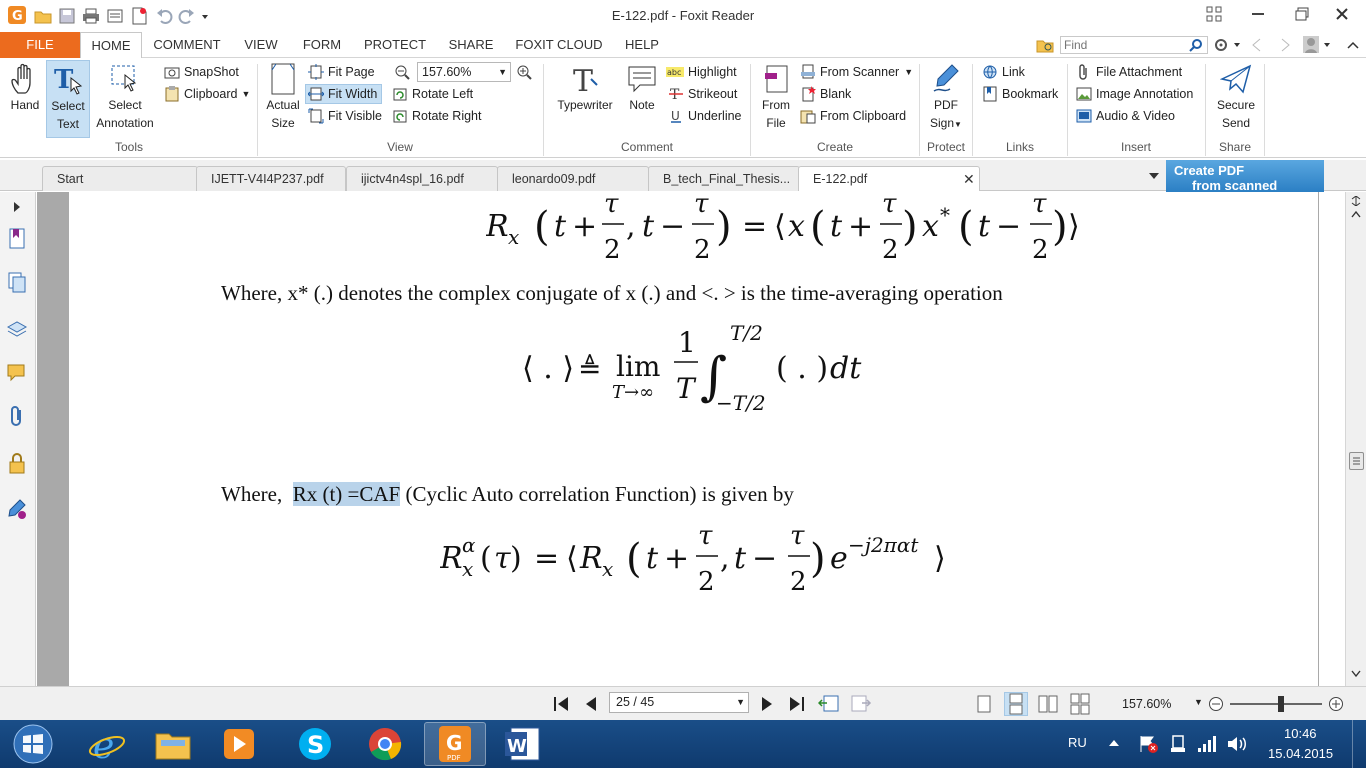  I want to click on taskbar-chrome, so click(385, 744).